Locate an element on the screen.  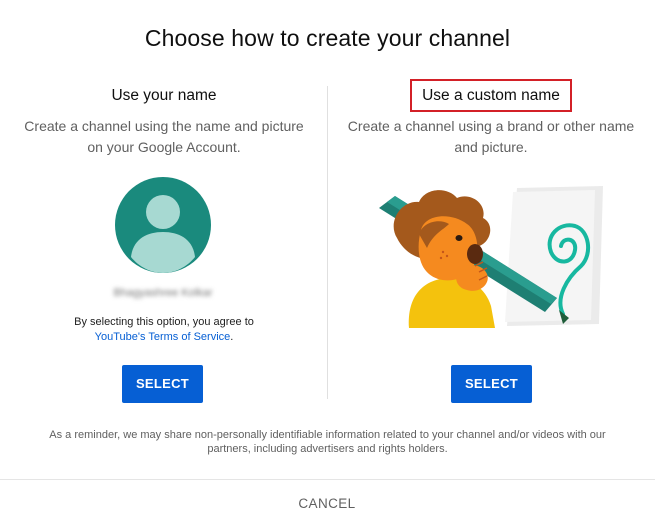
dialog-title: Choose how to create your channel is located at coordinates (327, 38).